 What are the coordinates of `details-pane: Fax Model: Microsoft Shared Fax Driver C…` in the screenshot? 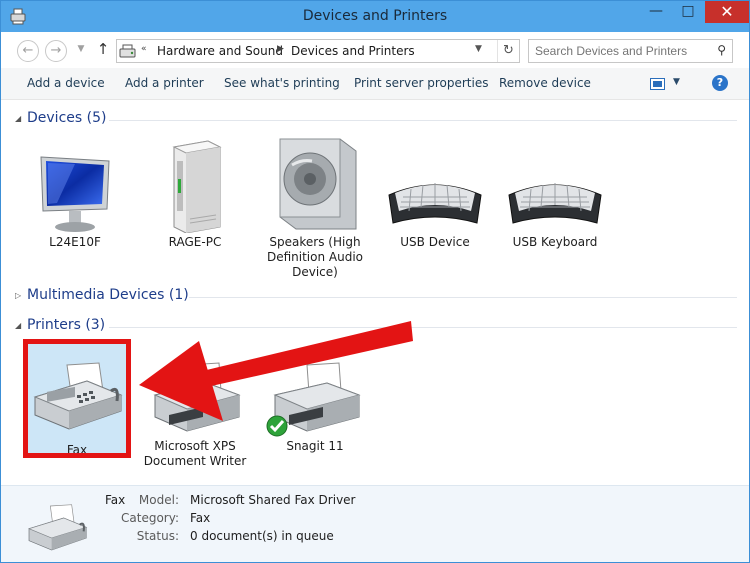 It's located at (375, 523).